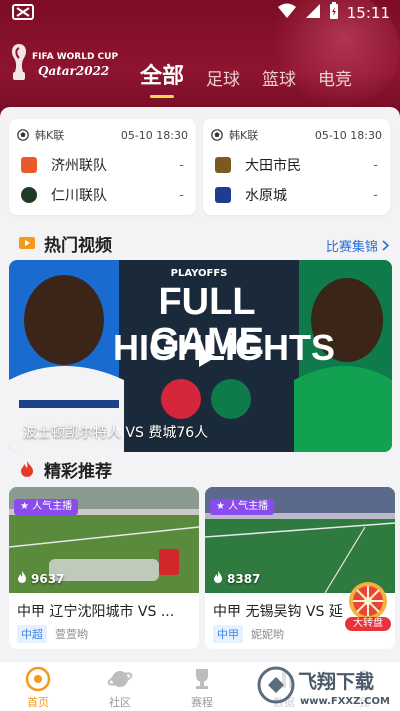 This screenshot has width=400, height=711. Describe the element at coordinates (257, 74) in the screenshot. I see `category-tabs: 全部 足球 篮球 电竞` at that location.